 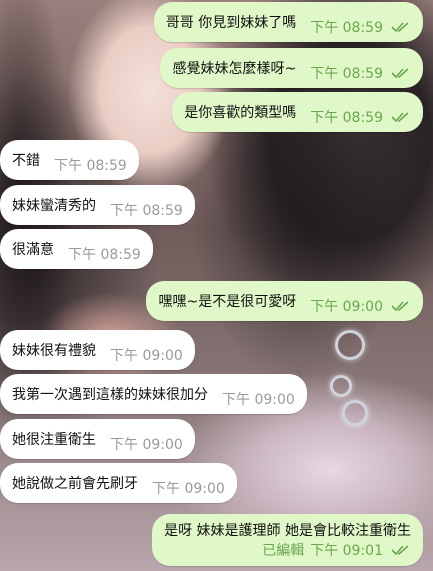 I want to click on incoming-message: 很滿意 下午 08:59, so click(x=76, y=249).